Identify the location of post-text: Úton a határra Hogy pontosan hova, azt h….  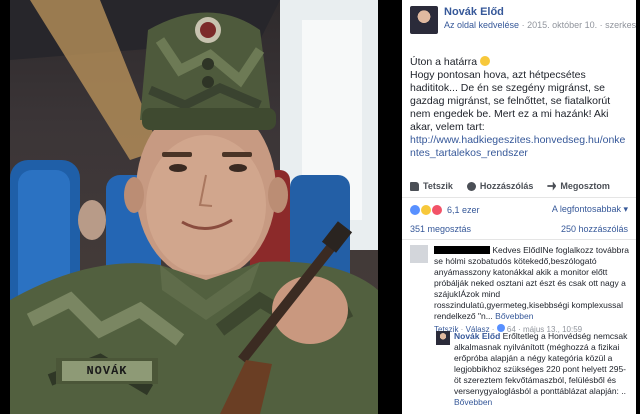
(519, 104).